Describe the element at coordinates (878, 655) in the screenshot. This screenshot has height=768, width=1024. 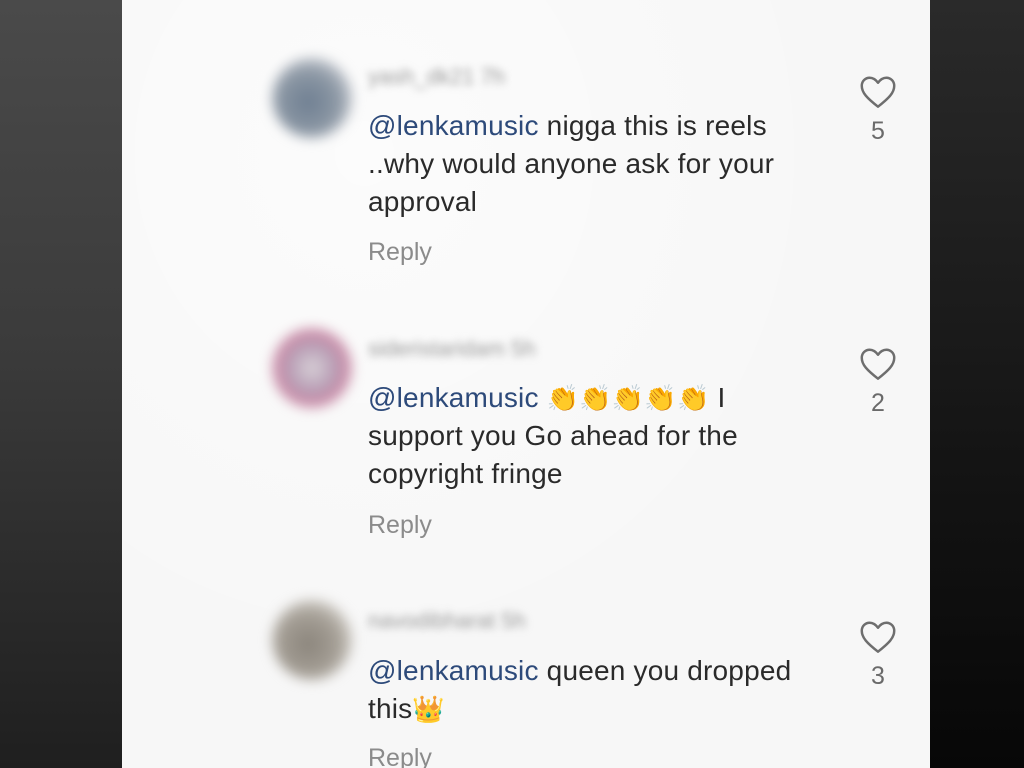
I see `like-button: 3` at that location.